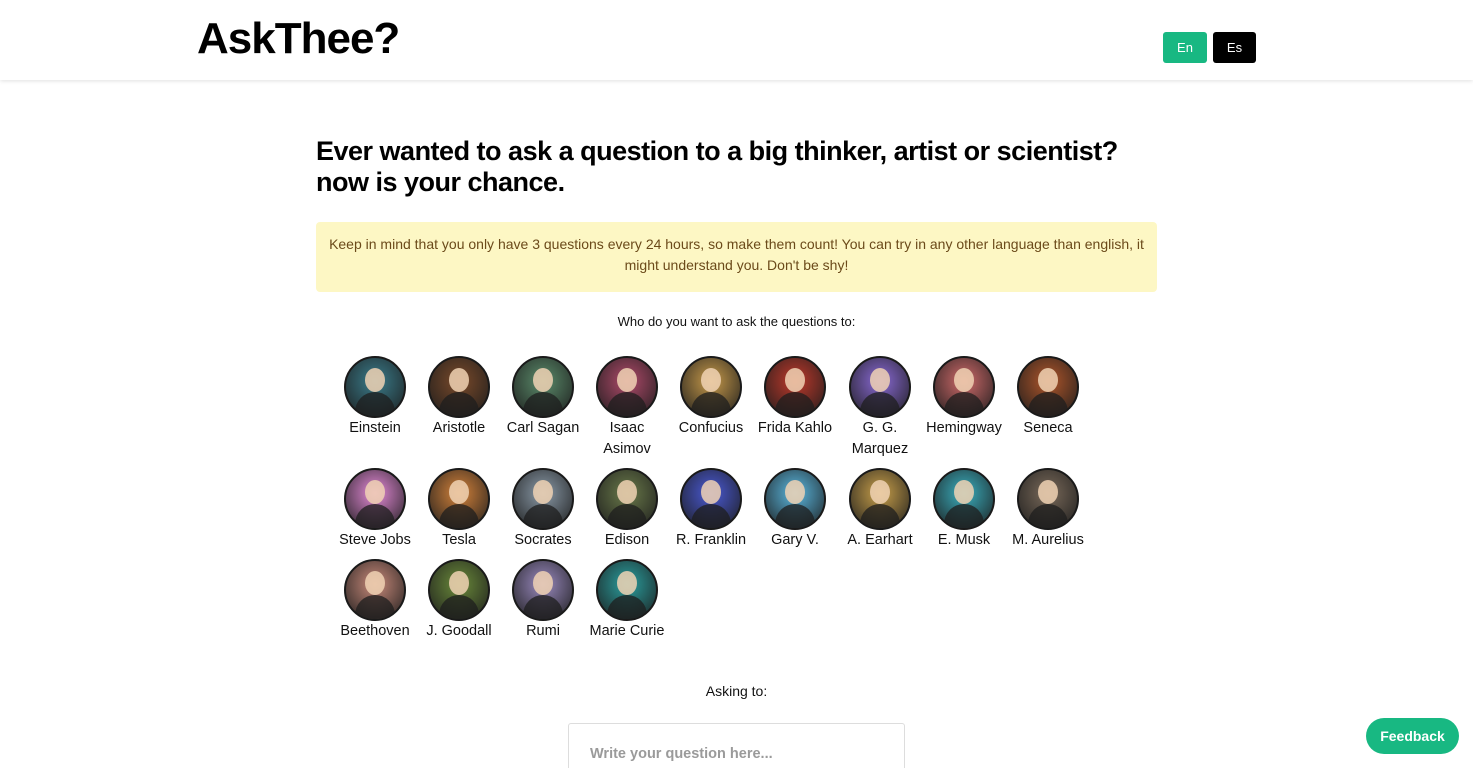 This screenshot has width=1473, height=768. What do you see at coordinates (459, 428) in the screenshot?
I see `person-name: Aristotle` at bounding box center [459, 428].